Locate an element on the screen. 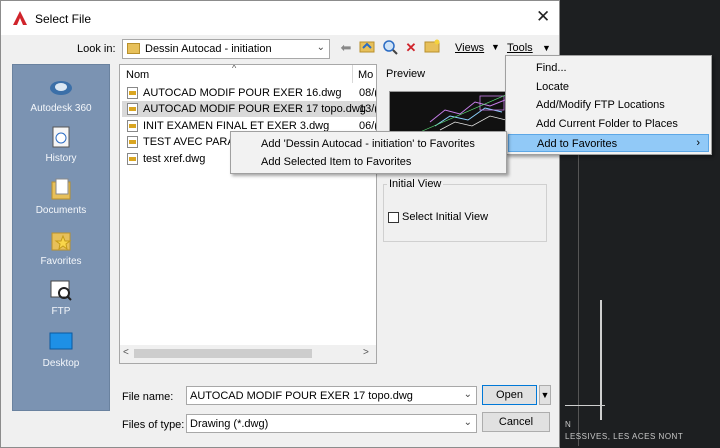 This screenshot has height=448, width=720. file-date: 13/( is located at coordinates (368, 109).